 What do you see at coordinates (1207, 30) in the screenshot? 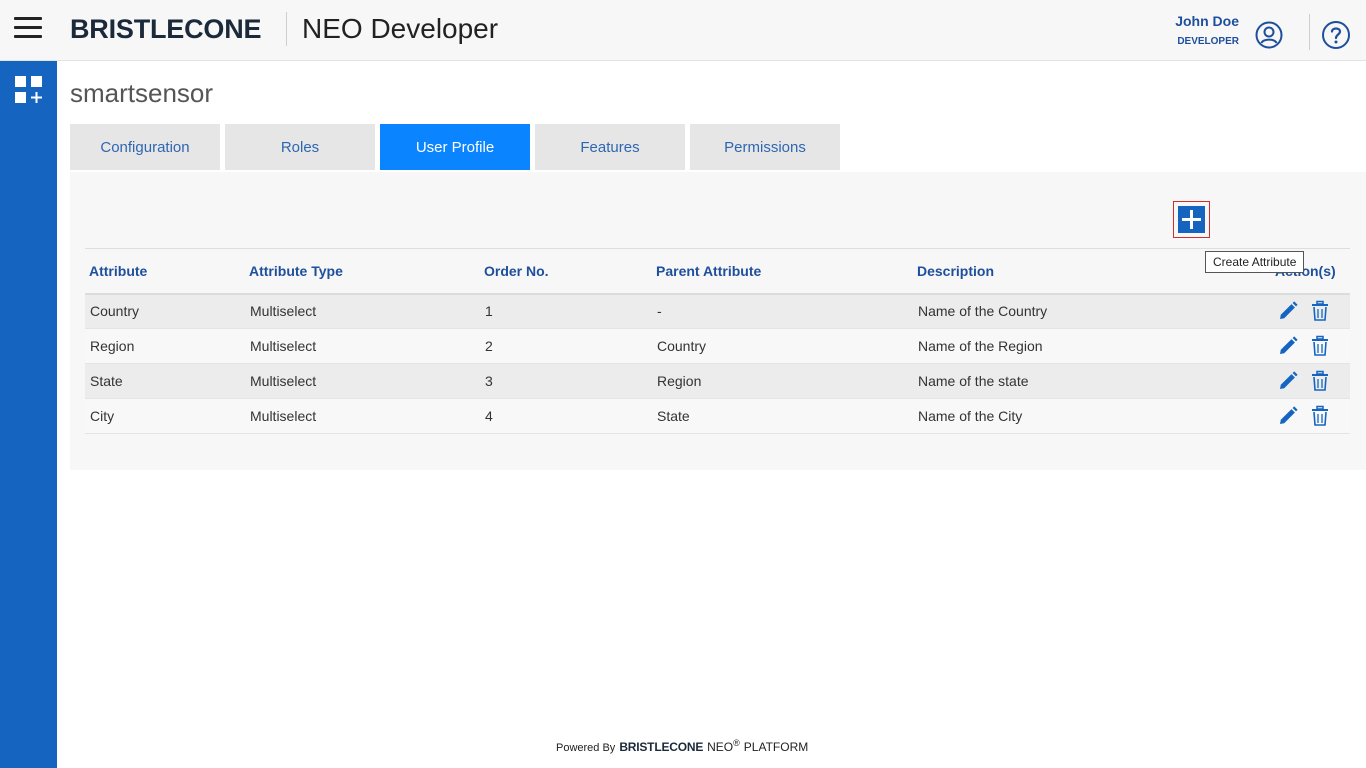
I see `user-info: John Doe DEVELOPER` at bounding box center [1207, 30].